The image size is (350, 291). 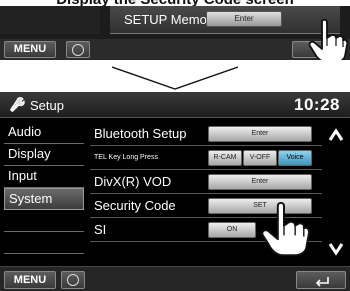 I want to click on transition-arrow-icon, so click(x=175, y=78).